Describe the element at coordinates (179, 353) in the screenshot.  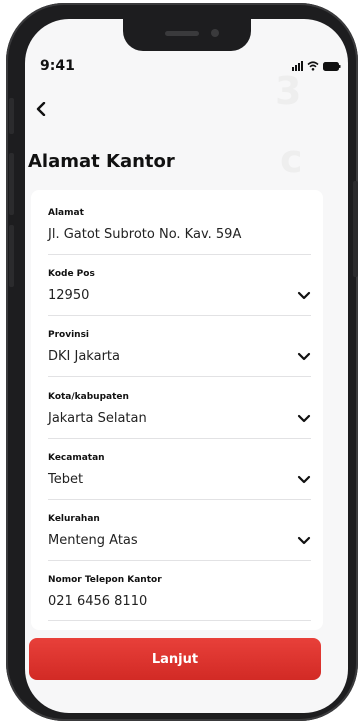
I see `field-provinsi: Provinsi DKI Jakarta` at that location.